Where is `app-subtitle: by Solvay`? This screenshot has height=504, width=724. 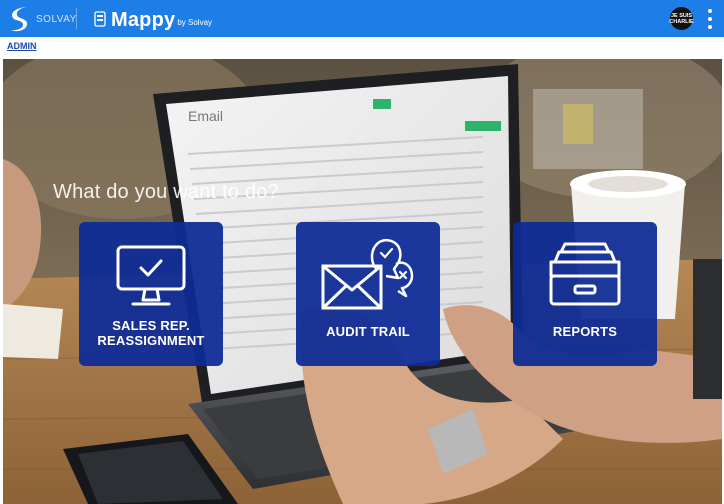 app-subtitle: by Solvay is located at coordinates (195, 22).